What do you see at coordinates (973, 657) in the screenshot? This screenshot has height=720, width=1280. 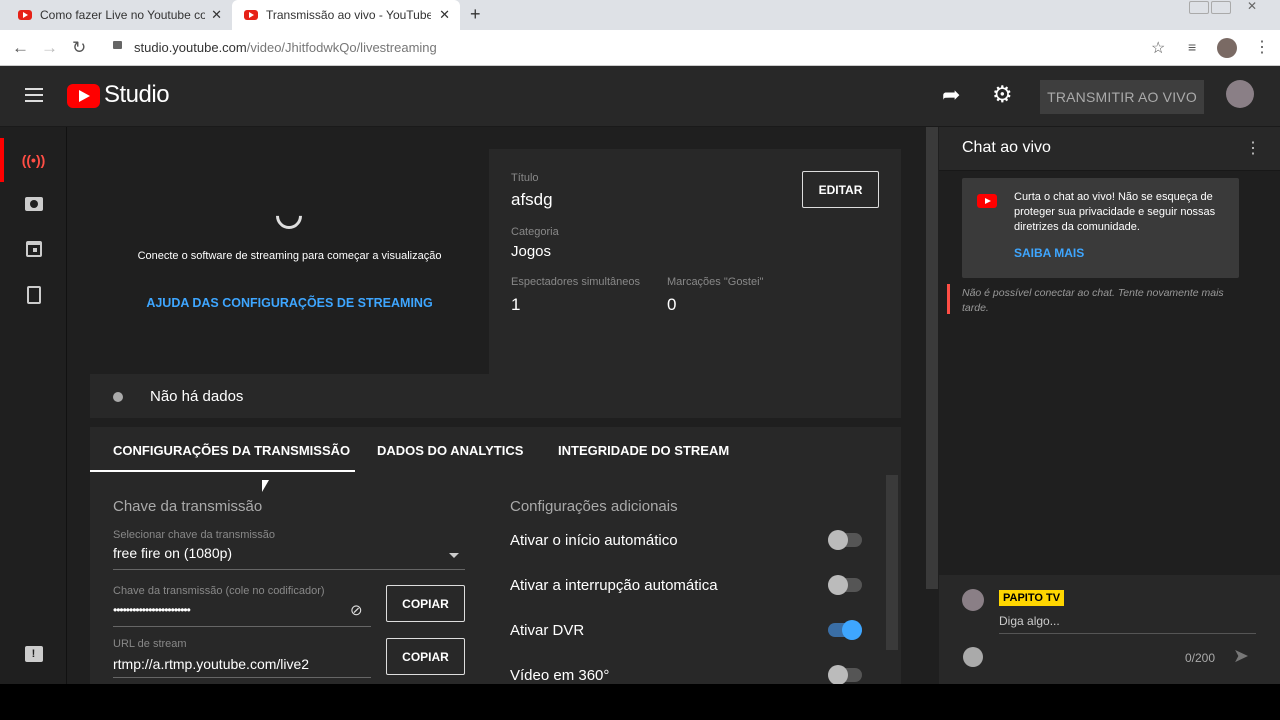 I see `emoji-icon` at bounding box center [973, 657].